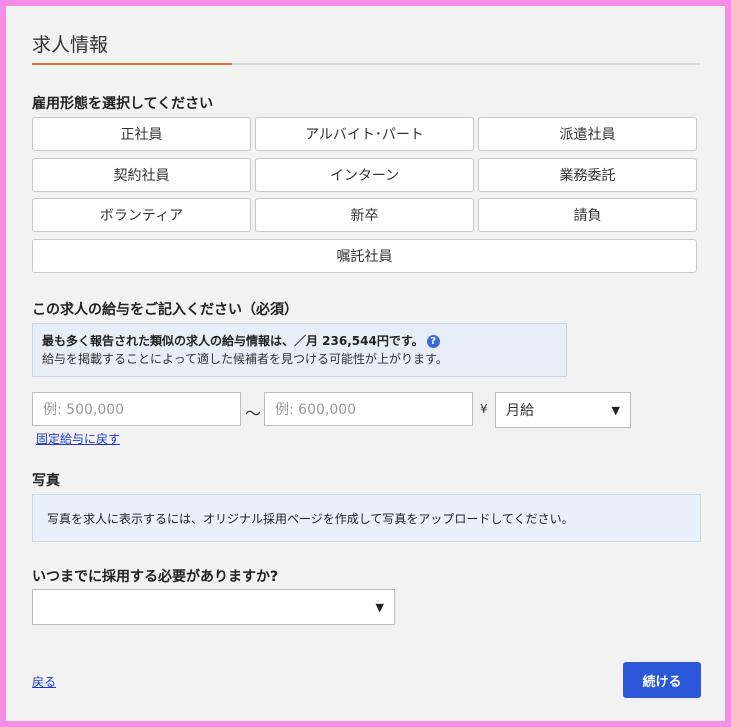 This screenshot has width=731, height=727. What do you see at coordinates (233, 341) in the screenshot?
I see `salary-info-text: 最も多く報告された類似の求人の給与情報は、／月 236,544円です。` at bounding box center [233, 341].